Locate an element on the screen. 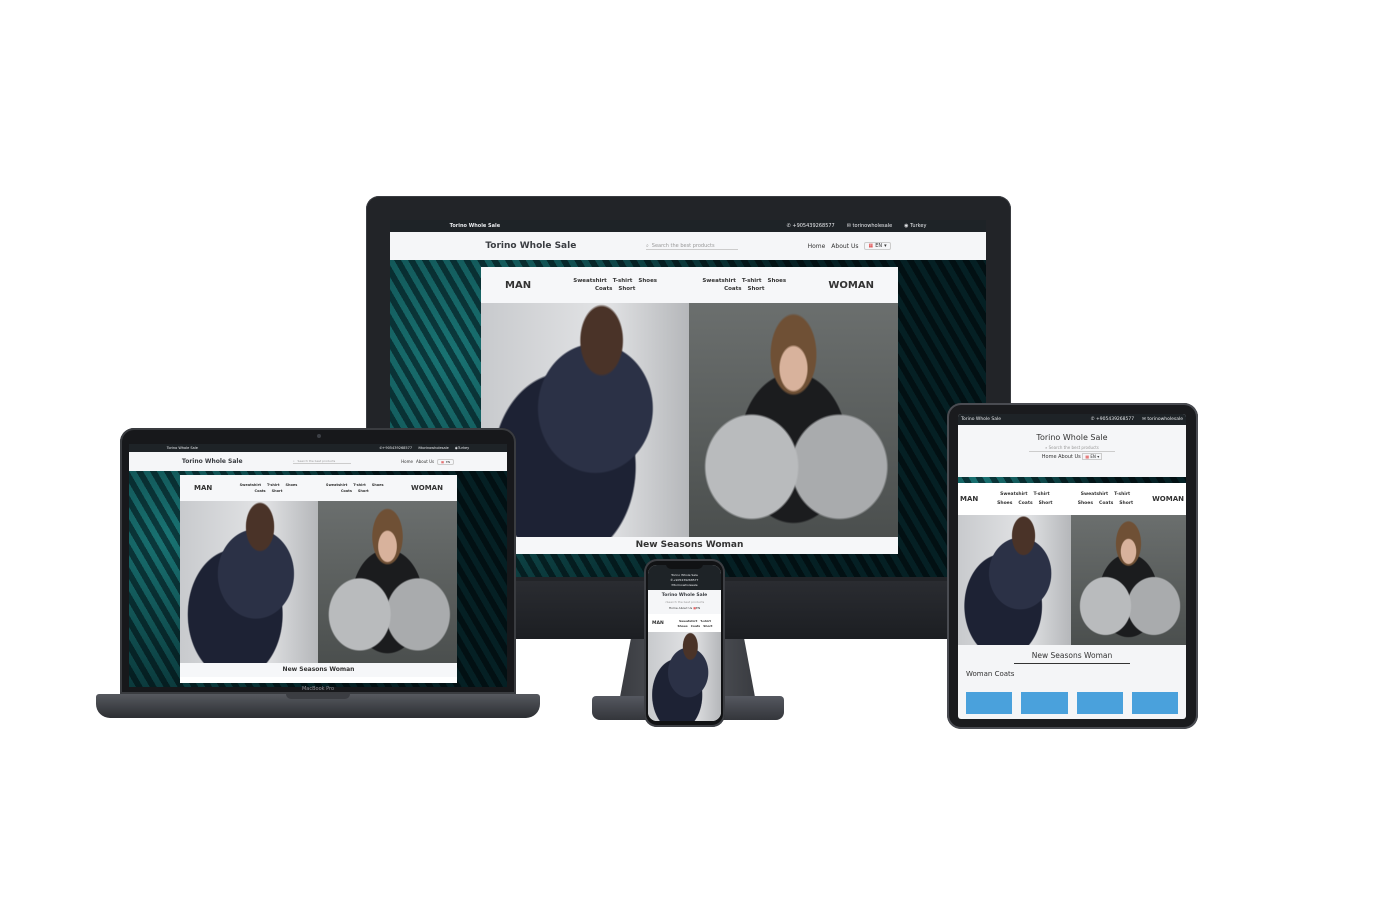 The image size is (1400, 900). man-categories: Sweatshirt T-shirt Shoes Coats Short is located at coordinates (269, 488).